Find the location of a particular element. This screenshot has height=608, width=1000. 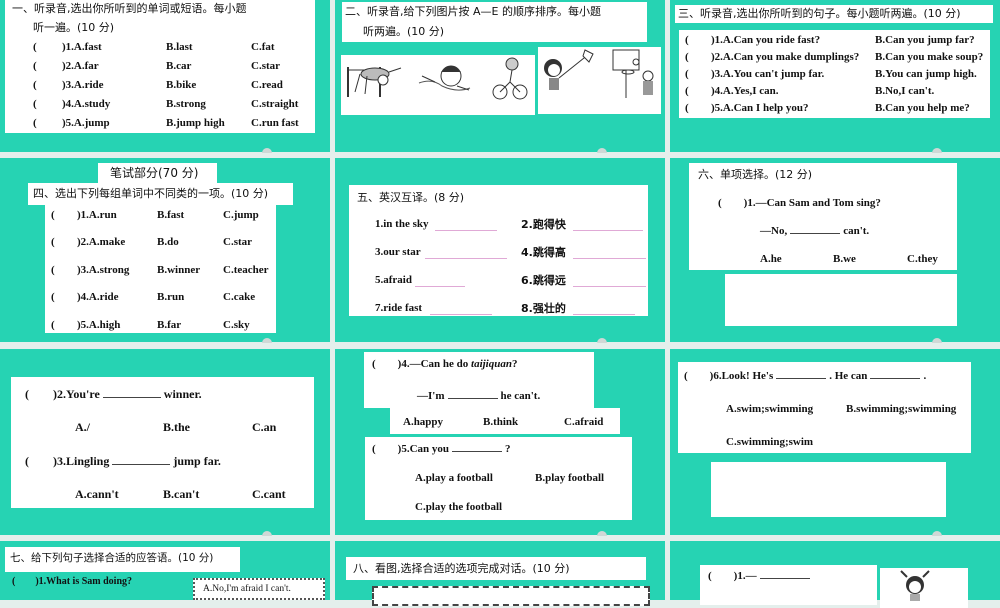

translation-item-4: 4.跳得高 is located at coordinates (543, 252).